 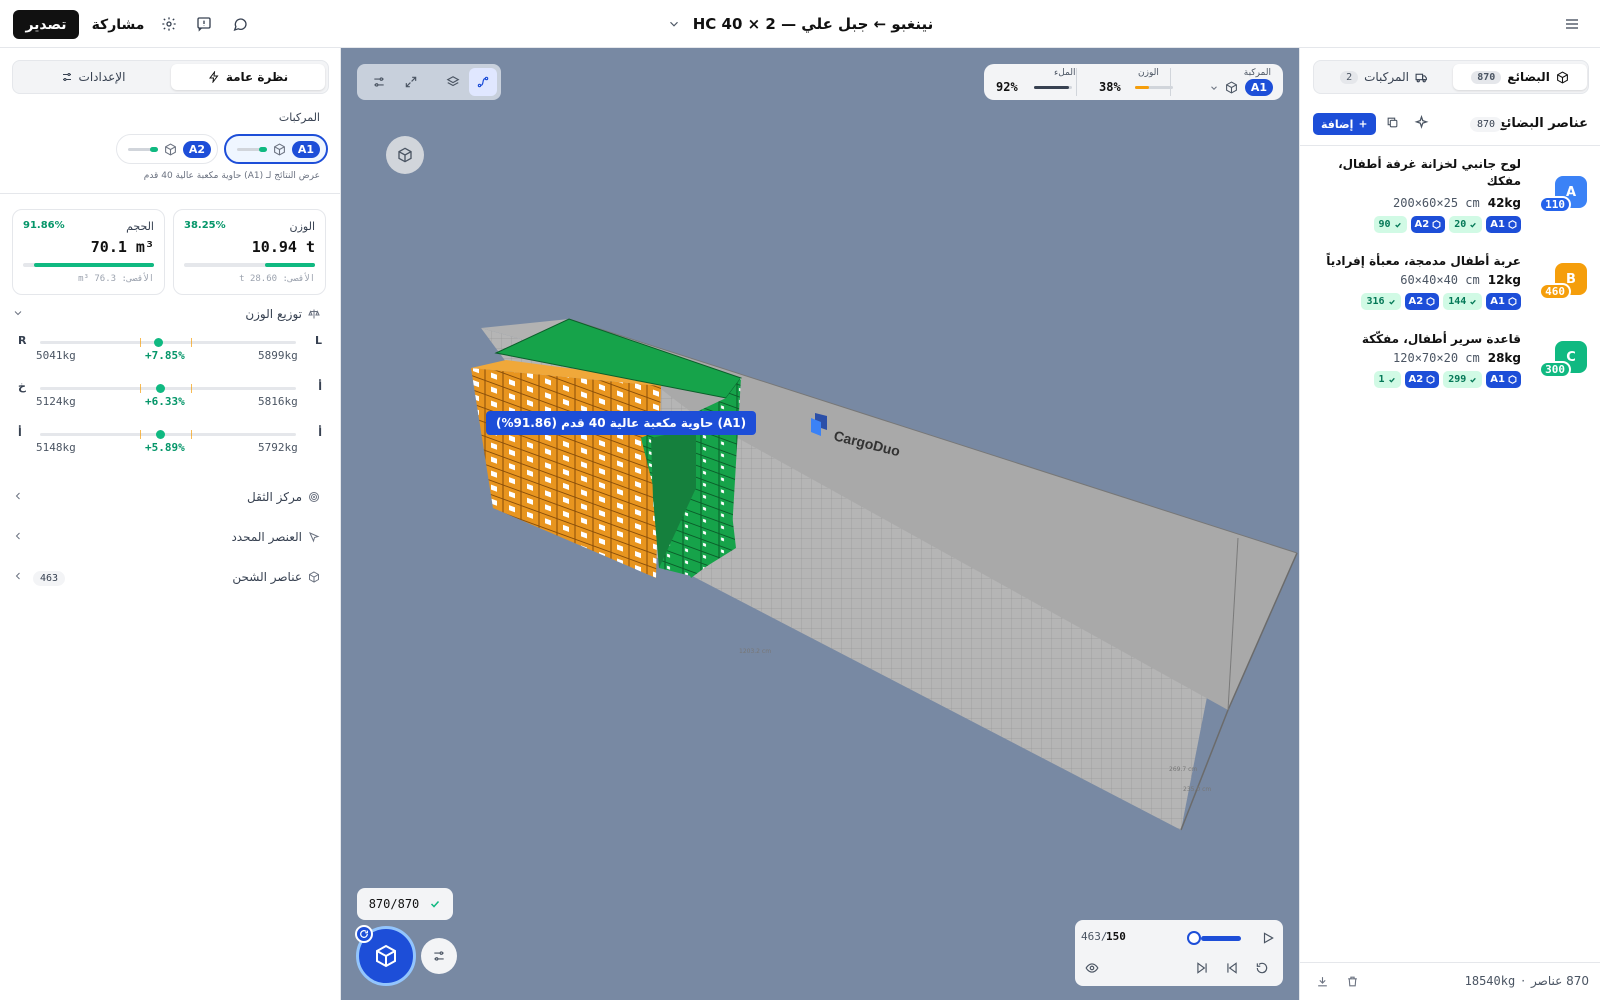 What do you see at coordinates (93, 77) in the screenshot?
I see `tab-settings: الإعدادات` at bounding box center [93, 77].